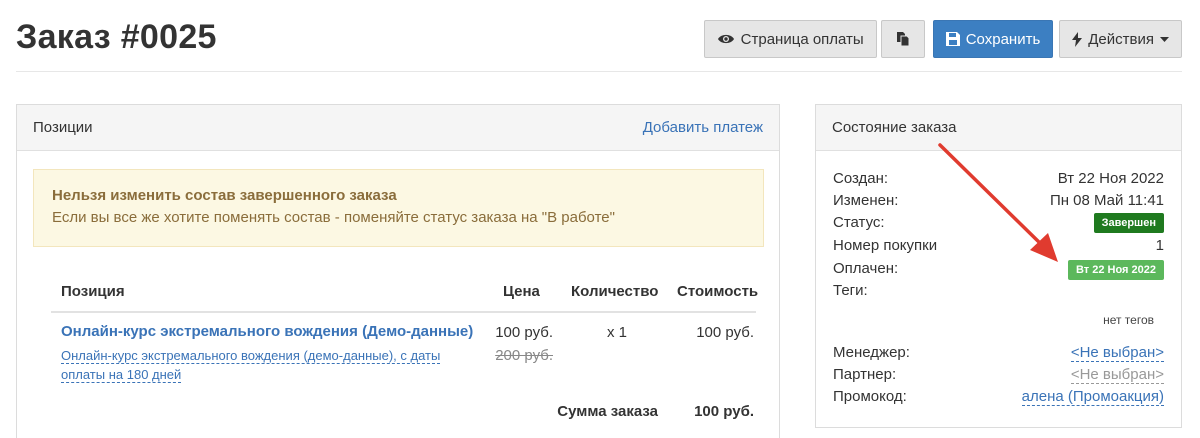 This screenshot has width=1200, height=438. I want to click on paid-value: Вт 22 Ноя 2022, so click(1116, 270).